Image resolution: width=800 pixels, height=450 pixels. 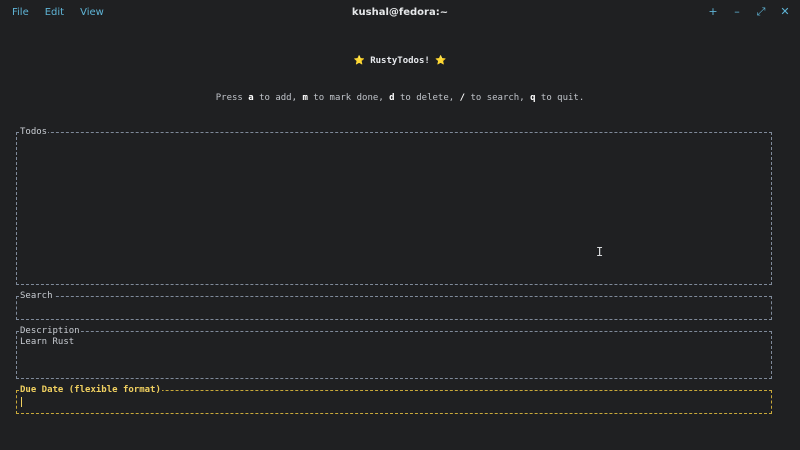 What do you see at coordinates (348, 98) in the screenshot?
I see `help-mark: to mark done,` at bounding box center [348, 98].